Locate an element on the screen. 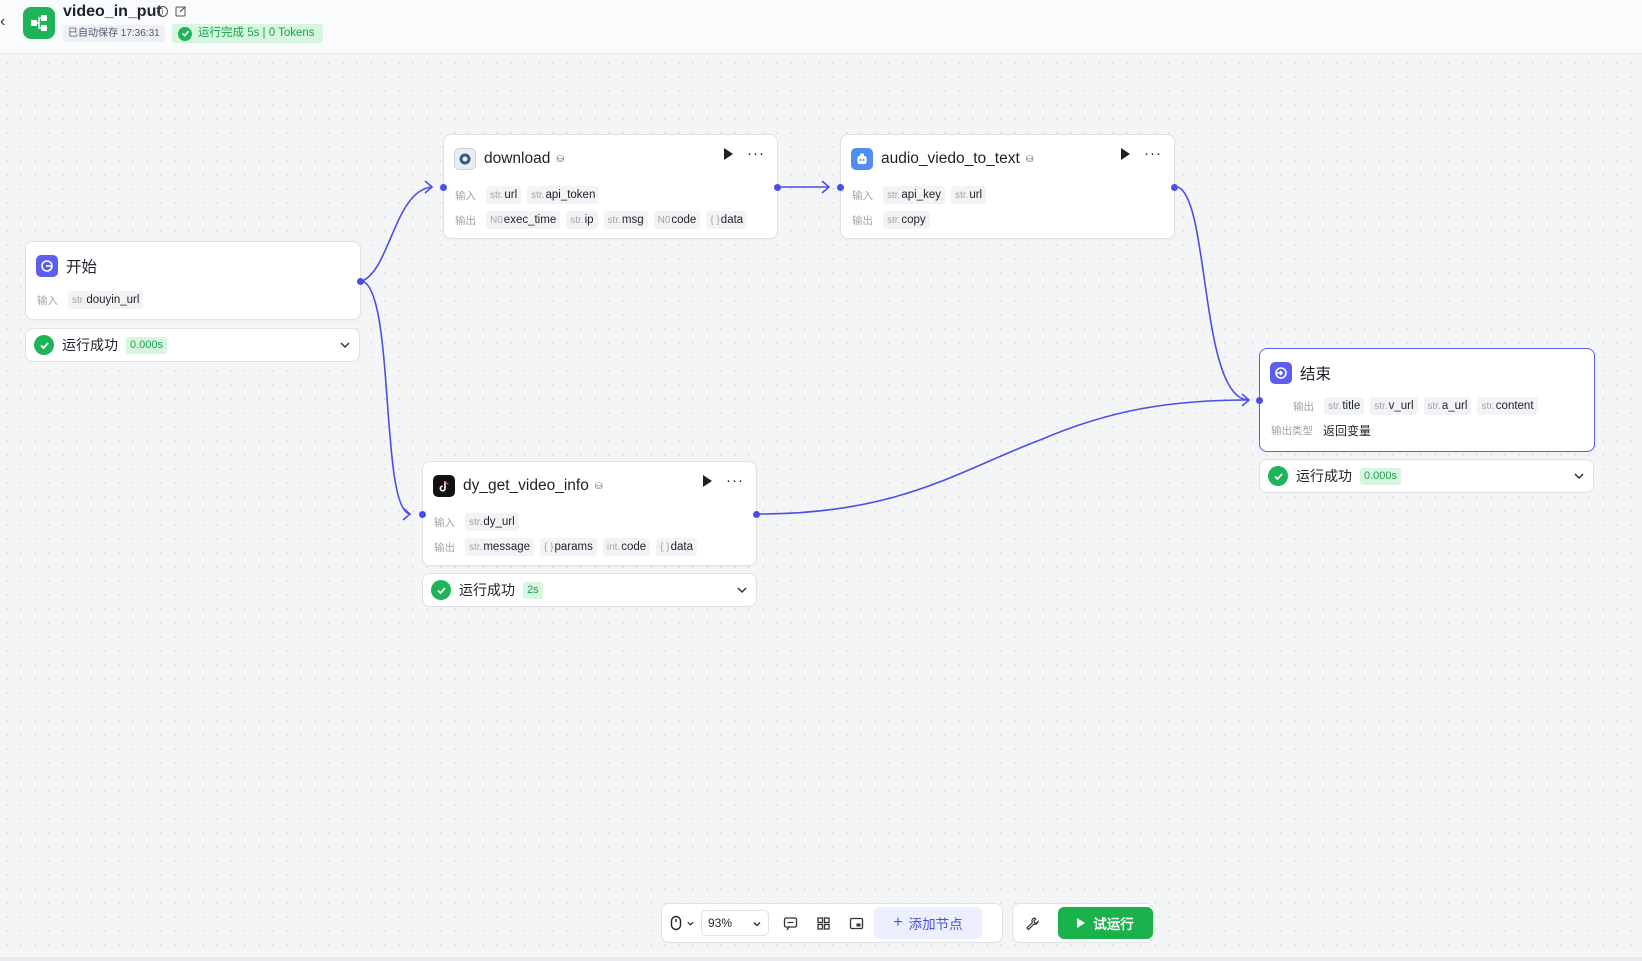  add-node-button: + 添加节点 is located at coordinates (928, 923).